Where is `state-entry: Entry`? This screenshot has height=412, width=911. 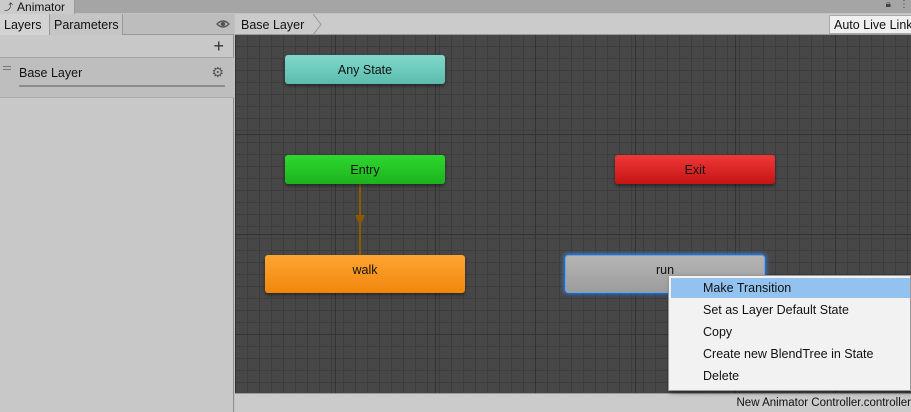
state-entry: Entry is located at coordinates (365, 169).